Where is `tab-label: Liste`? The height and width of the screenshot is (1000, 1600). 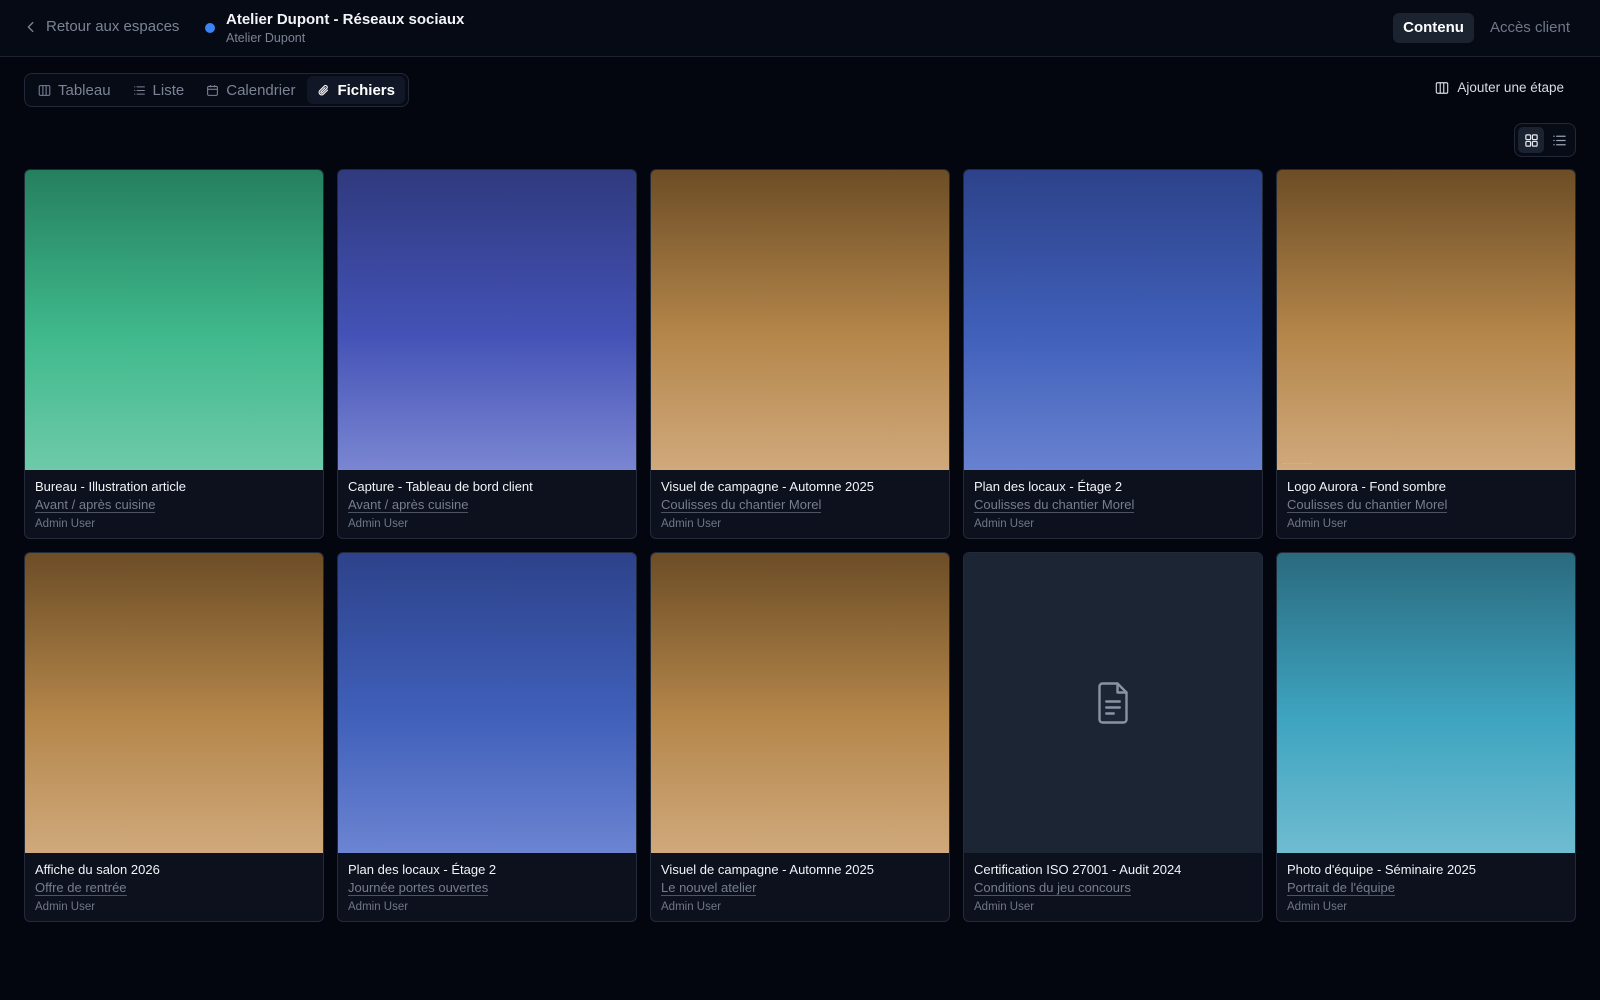 tab-label: Liste is located at coordinates (168, 90).